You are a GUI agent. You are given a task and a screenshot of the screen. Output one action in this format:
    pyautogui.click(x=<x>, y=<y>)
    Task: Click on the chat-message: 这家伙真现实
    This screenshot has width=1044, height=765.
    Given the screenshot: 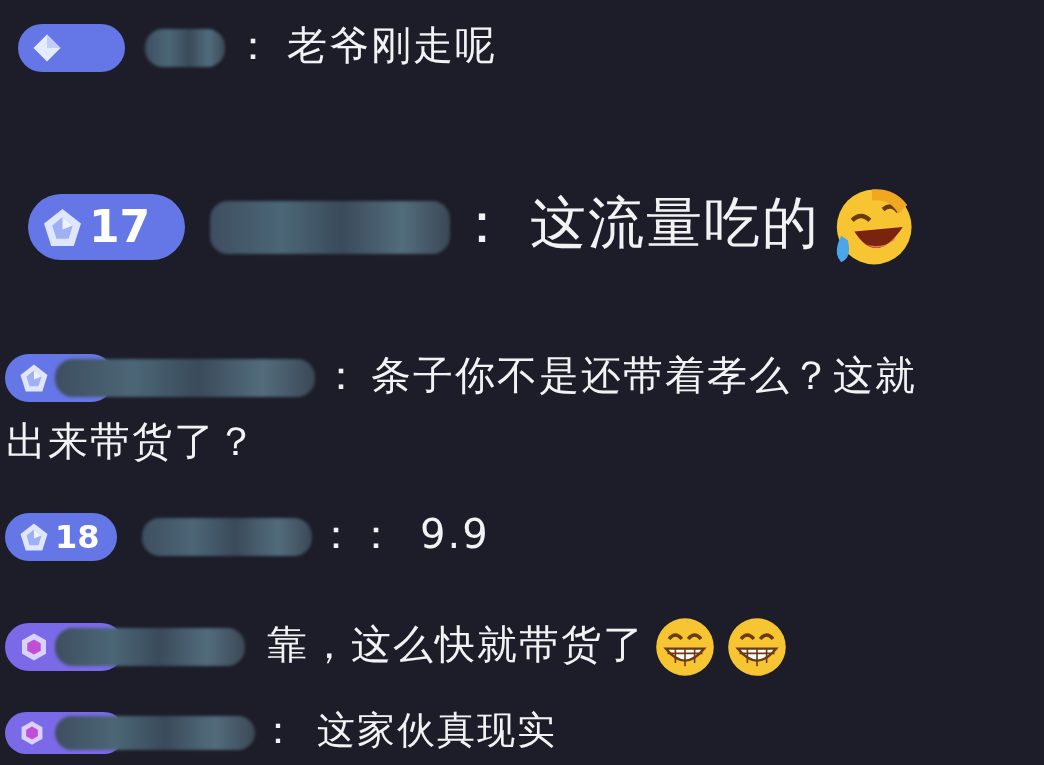 What is the action you would take?
    pyautogui.click(x=437, y=730)
    